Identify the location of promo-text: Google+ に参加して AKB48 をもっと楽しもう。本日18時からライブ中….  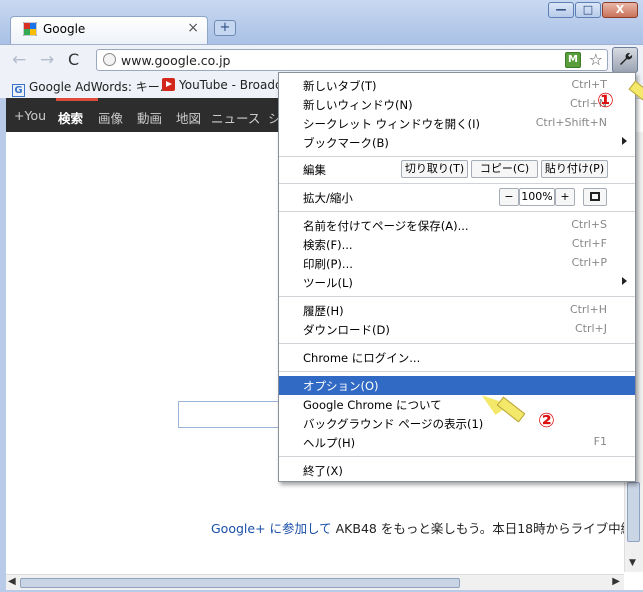
(427, 527).